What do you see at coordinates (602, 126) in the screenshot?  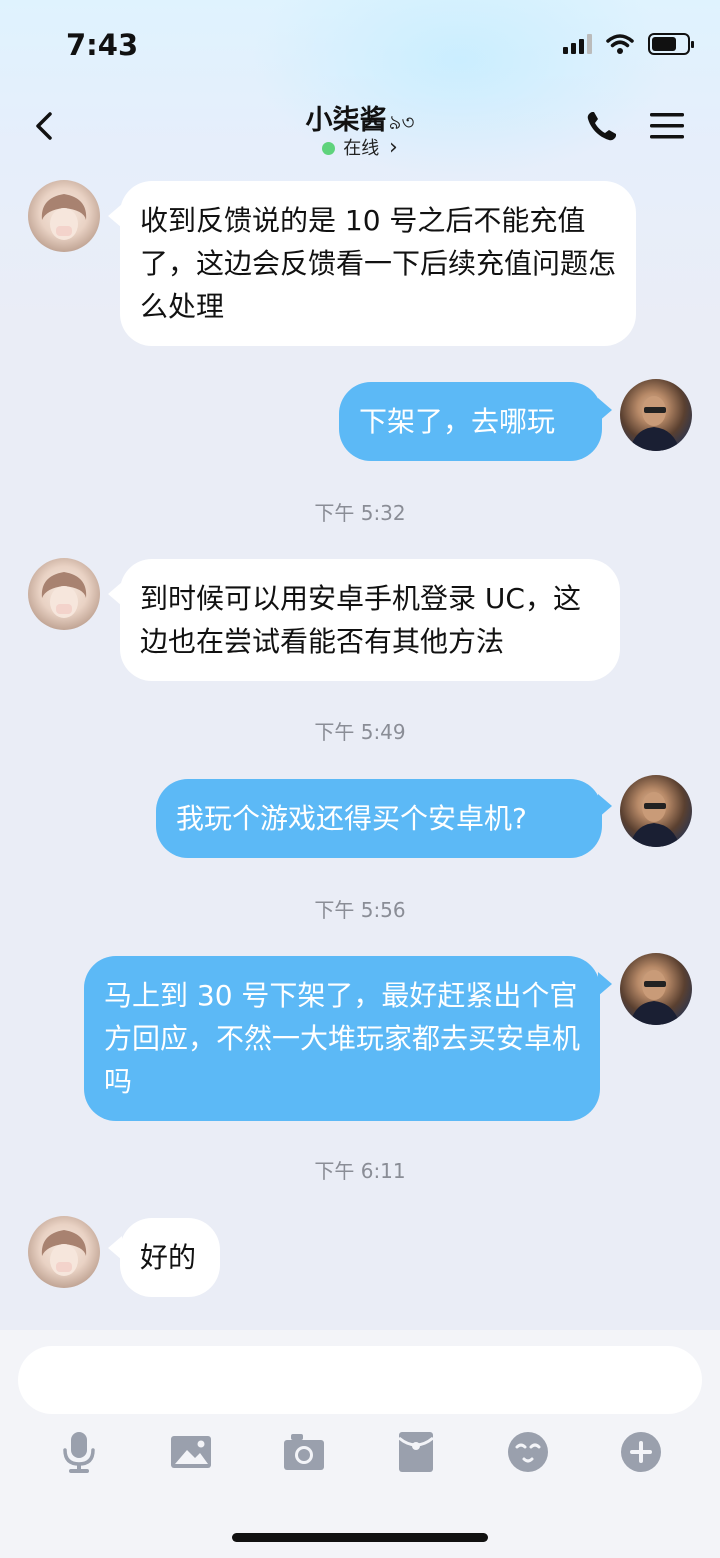 I see `phone-icon` at bounding box center [602, 126].